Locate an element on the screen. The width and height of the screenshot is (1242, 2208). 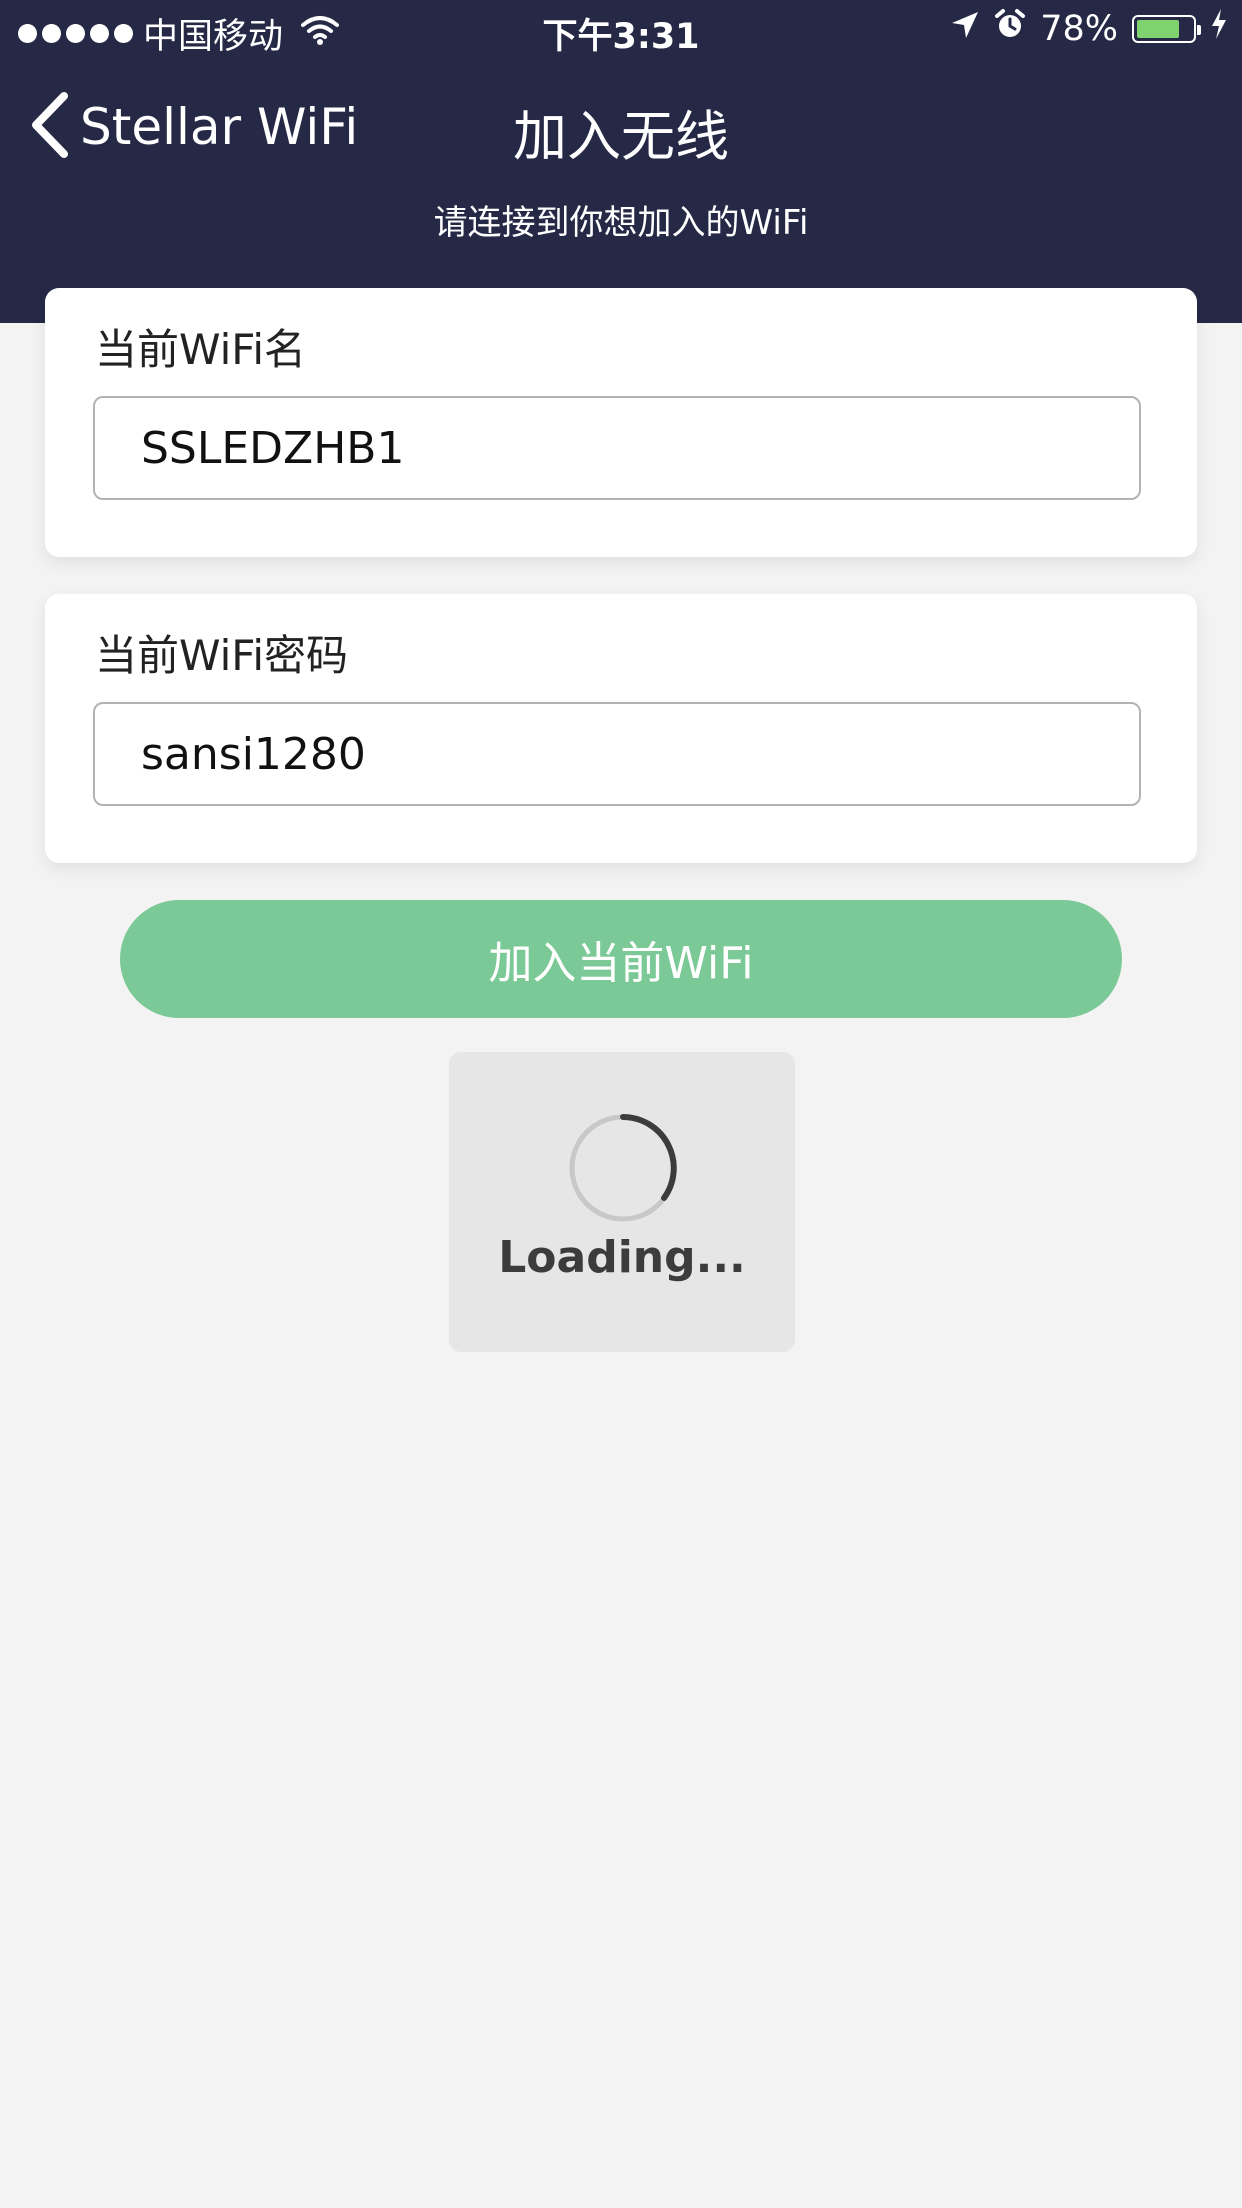
battery-level-fill is located at coordinates (1158, 28).